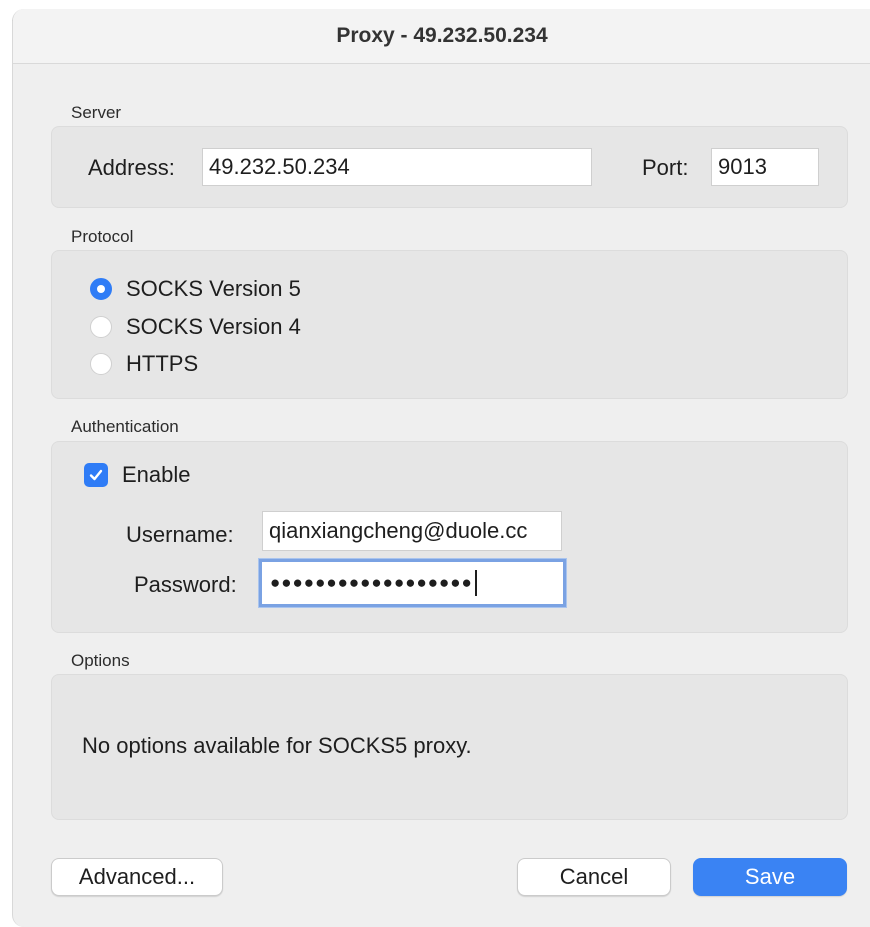 This screenshot has width=870, height=927. I want to click on address-input: 49.232.50.234, so click(397, 167).